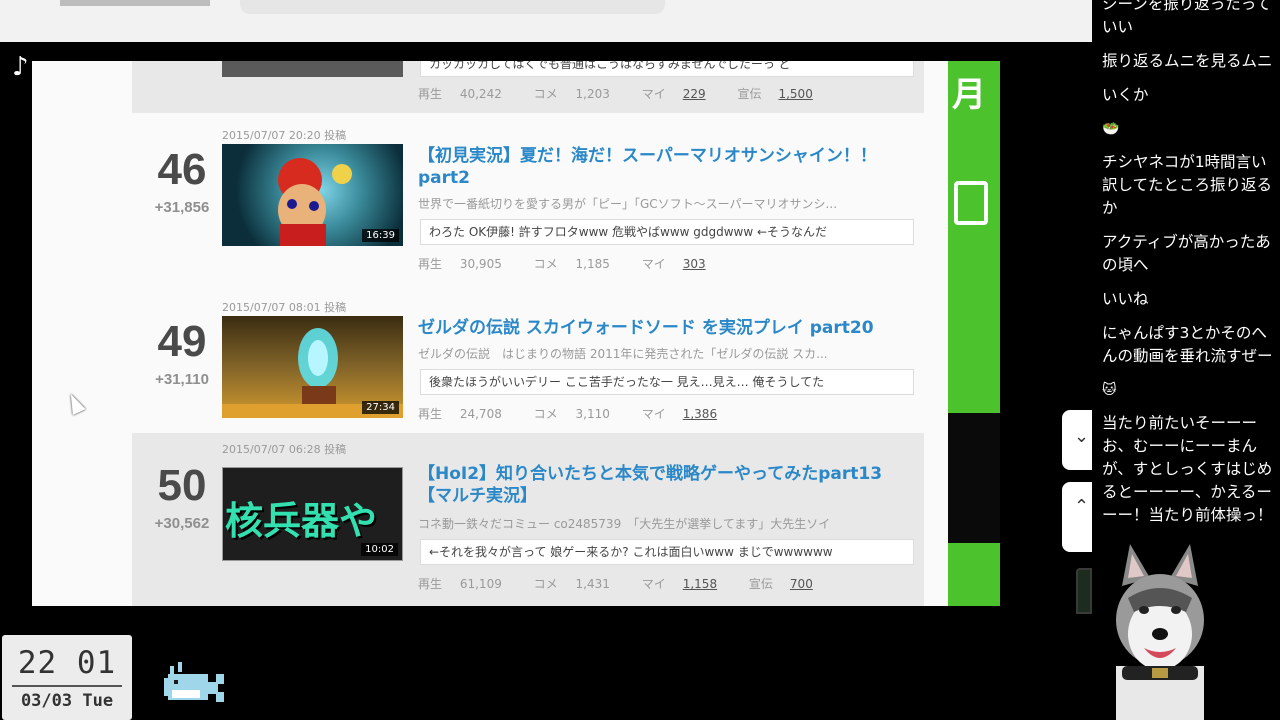  I want to click on comment-preview: ←それを我々が言って 娘ゲー来るか? これは面白いwww まじでwwwwww, so click(667, 552).